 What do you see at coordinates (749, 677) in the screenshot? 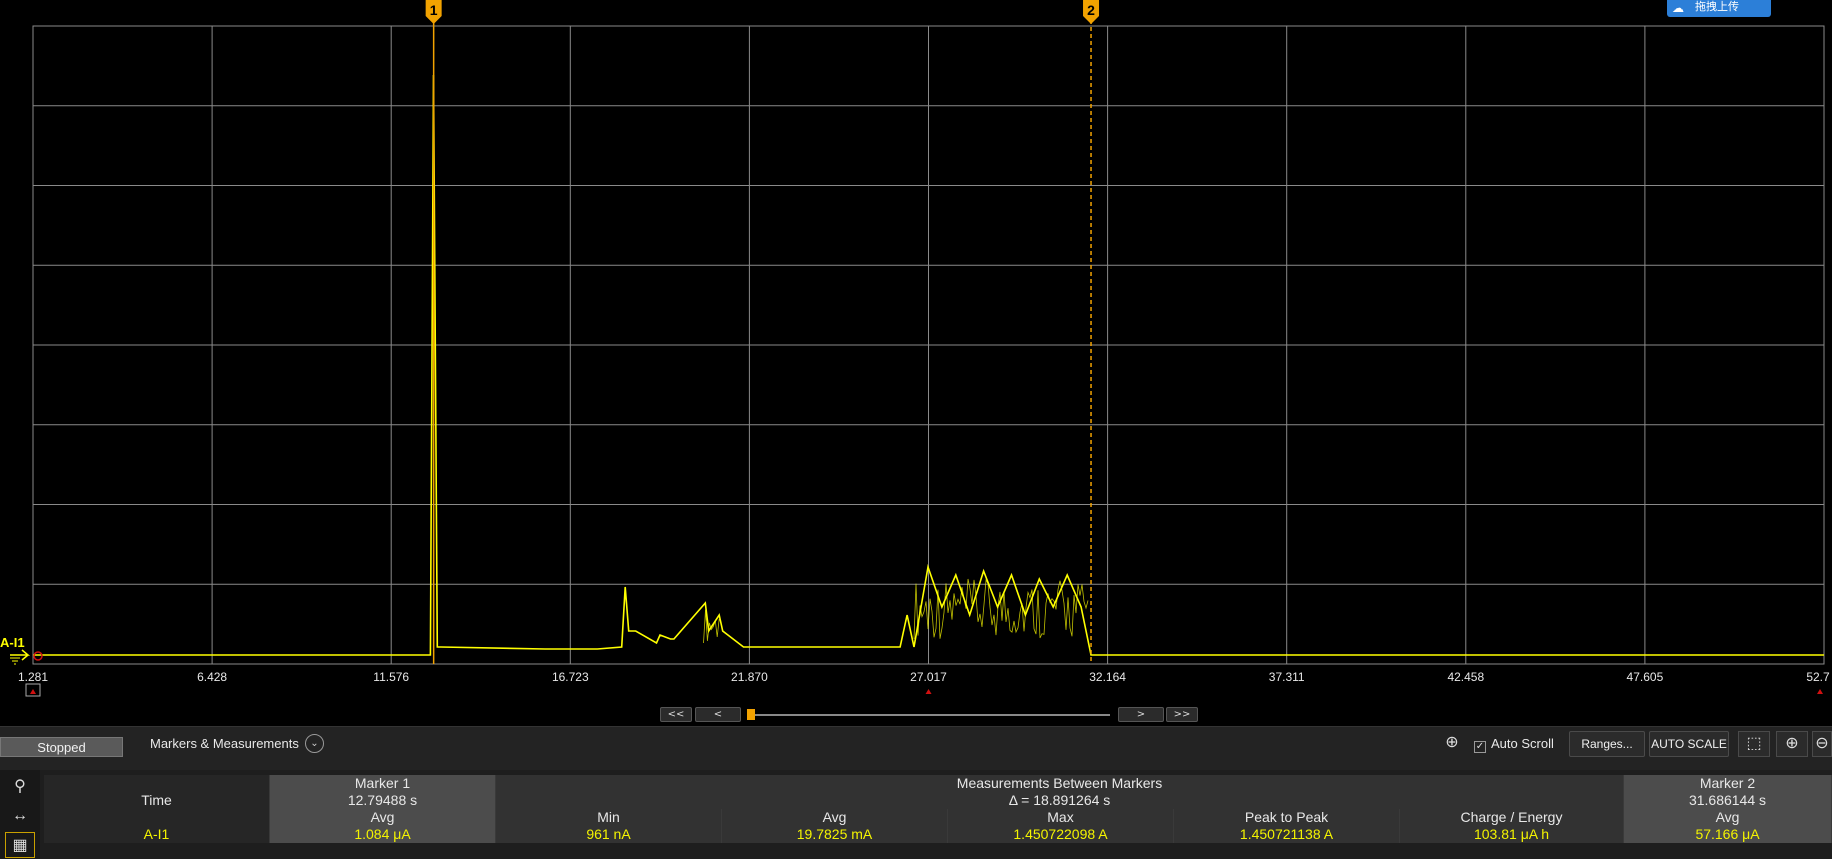
I see `x-tick-label: 21.870` at bounding box center [749, 677].